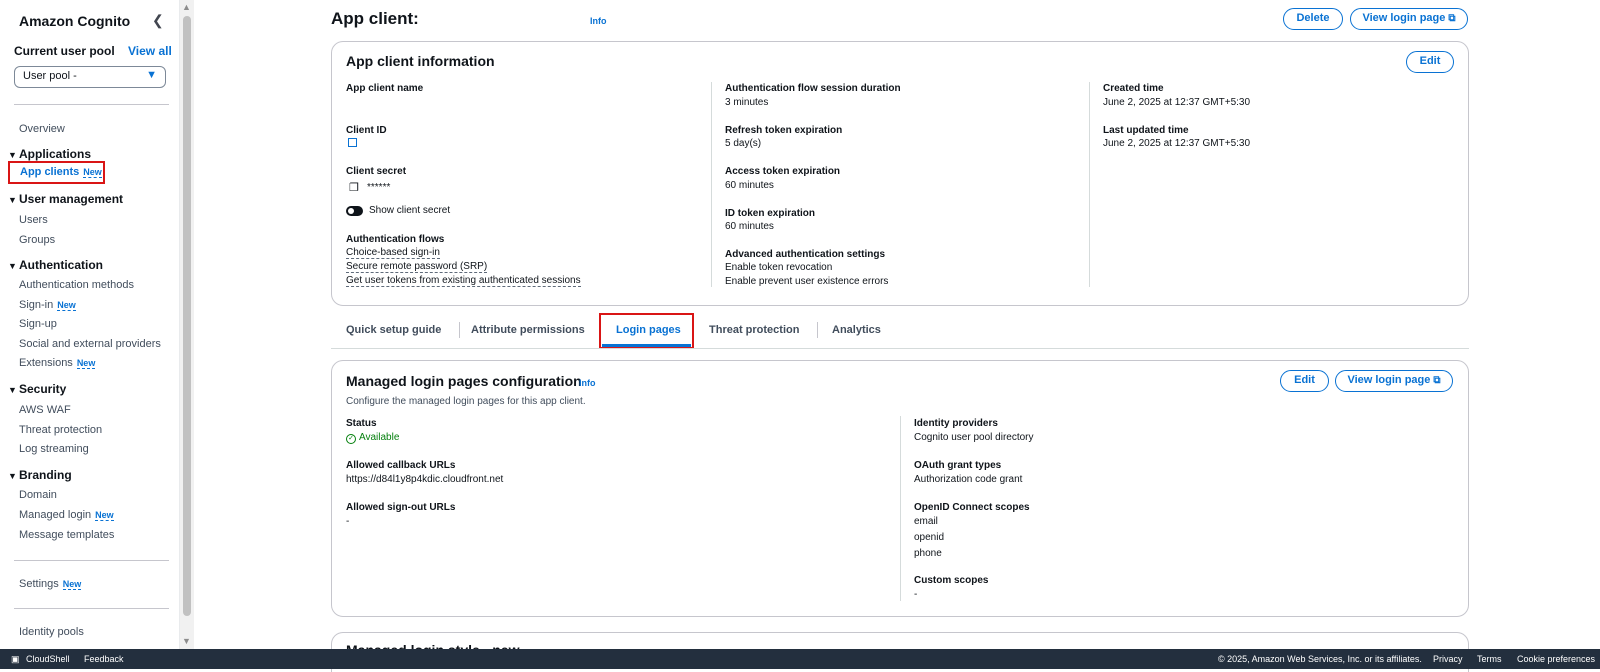  Describe the element at coordinates (393, 253) in the screenshot. I see `auth-flow-item: Choice-based sign-in` at that location.